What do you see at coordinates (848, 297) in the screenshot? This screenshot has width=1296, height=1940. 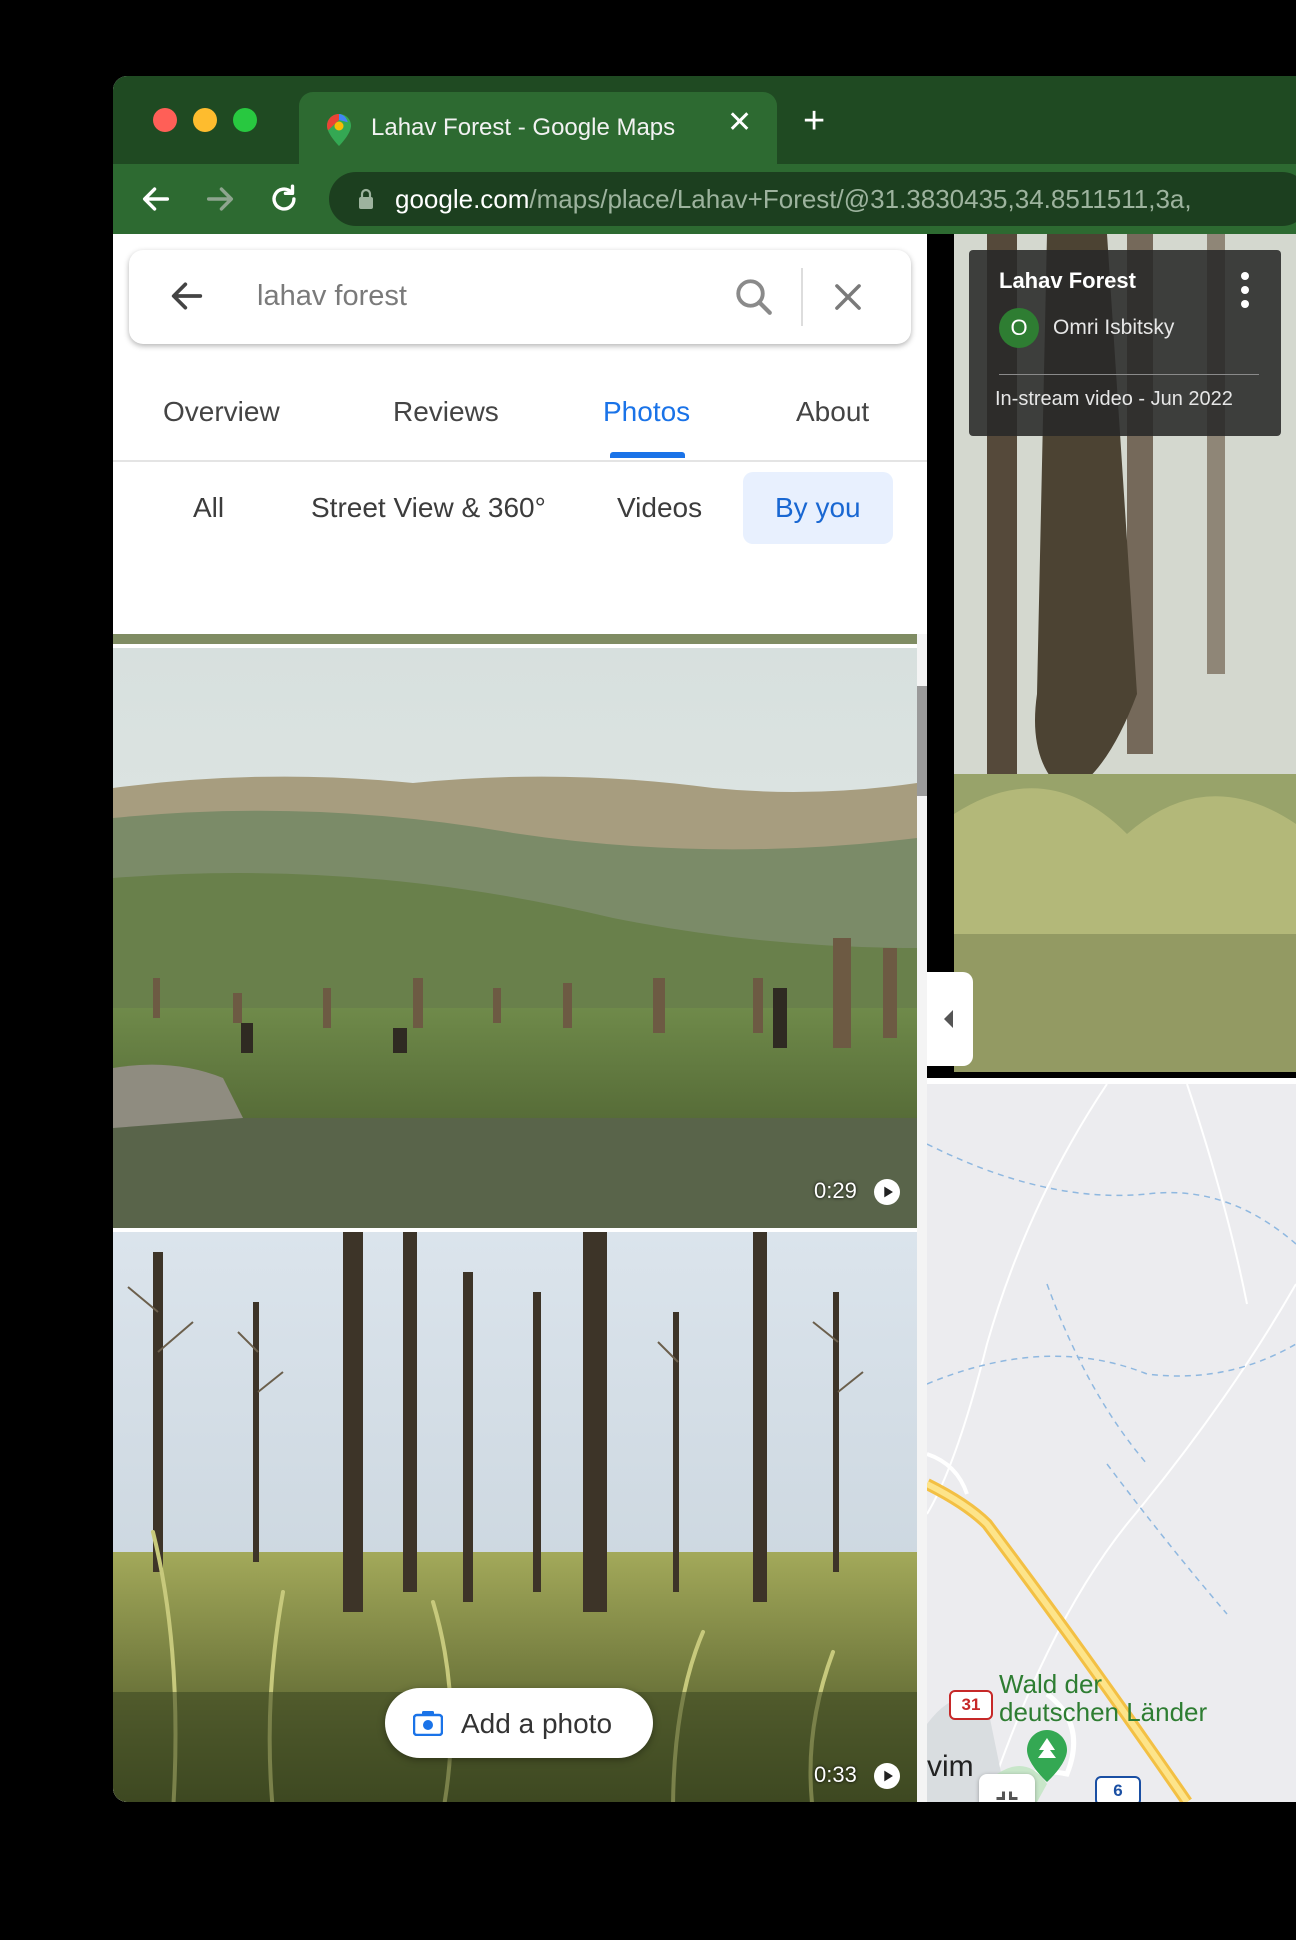 I see `close-icon` at bounding box center [848, 297].